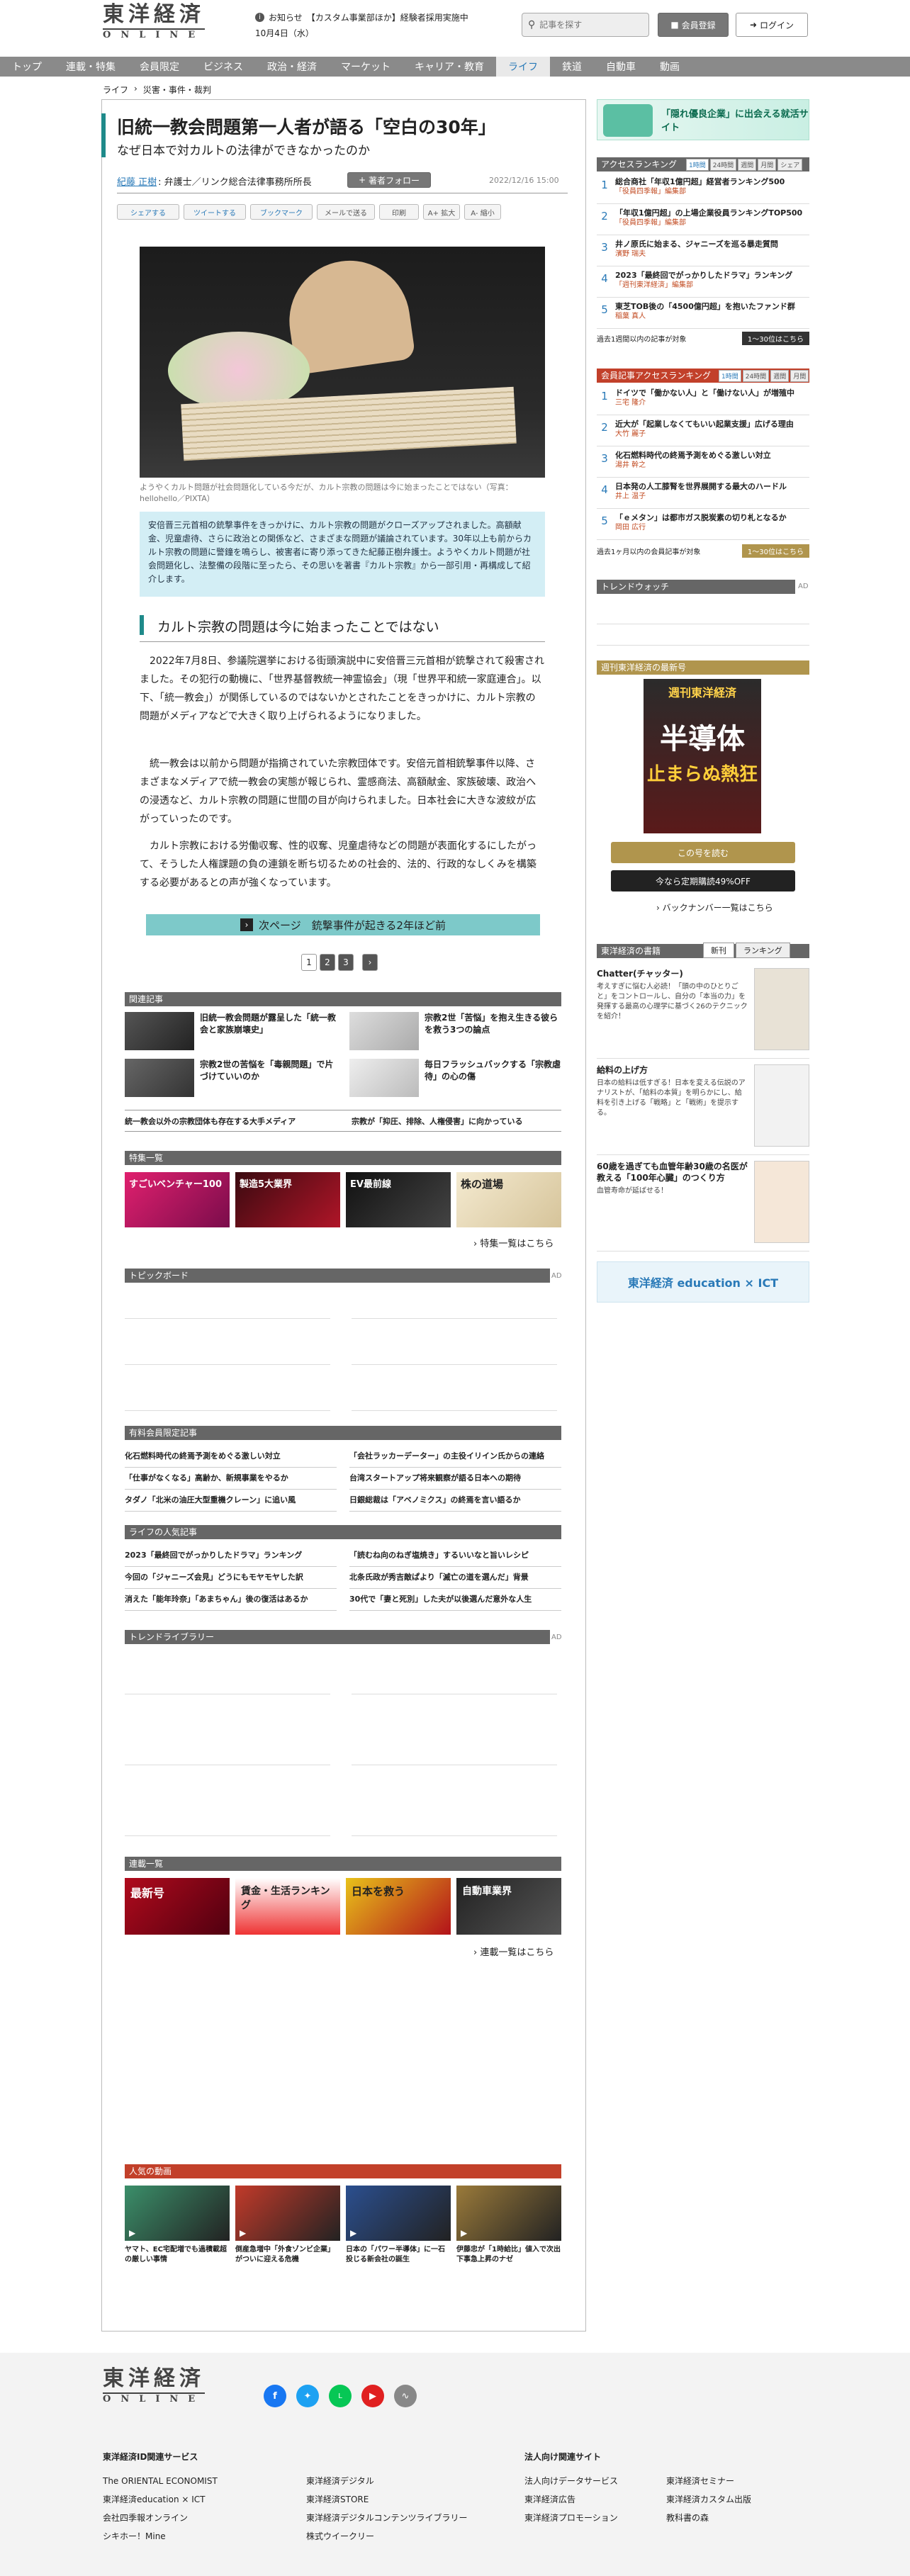 This screenshot has height=2576, width=910. What do you see at coordinates (442, 212) in the screenshot?
I see `share-button-5: A+ 拡大` at bounding box center [442, 212].